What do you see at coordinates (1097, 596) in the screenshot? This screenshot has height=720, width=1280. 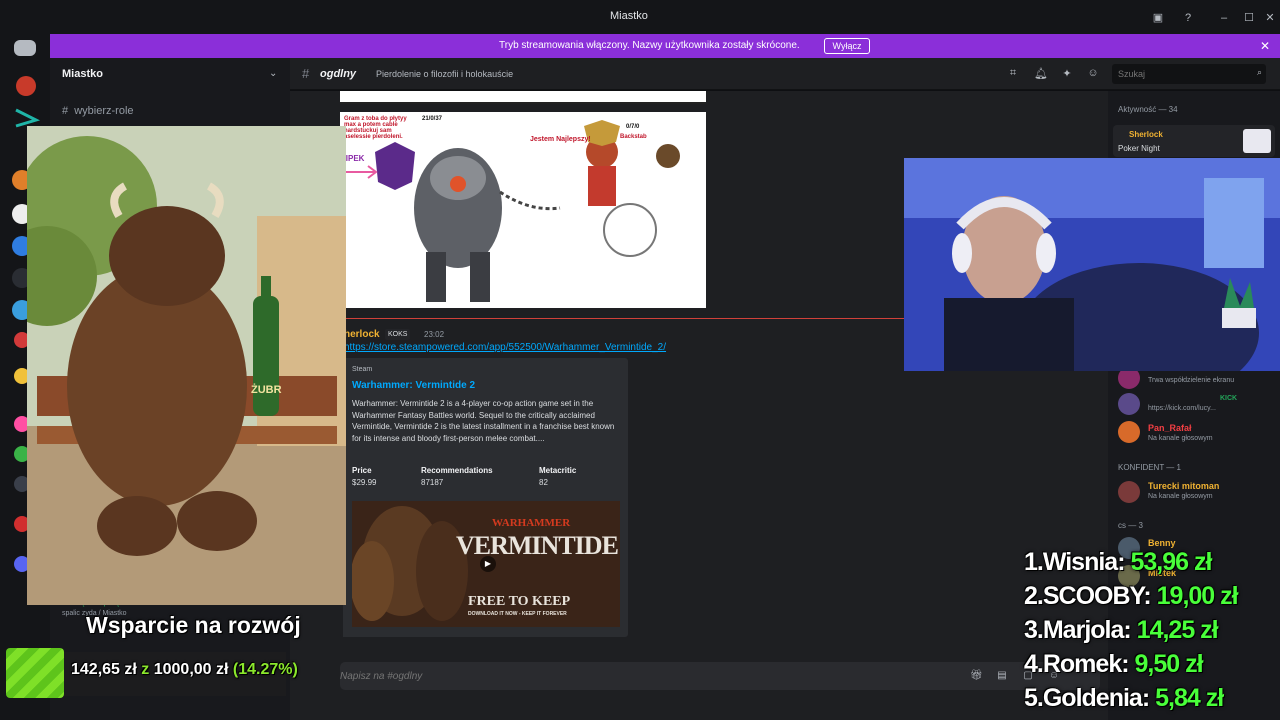 I see `leaderboard-name: SCOOBY:` at bounding box center [1097, 596].